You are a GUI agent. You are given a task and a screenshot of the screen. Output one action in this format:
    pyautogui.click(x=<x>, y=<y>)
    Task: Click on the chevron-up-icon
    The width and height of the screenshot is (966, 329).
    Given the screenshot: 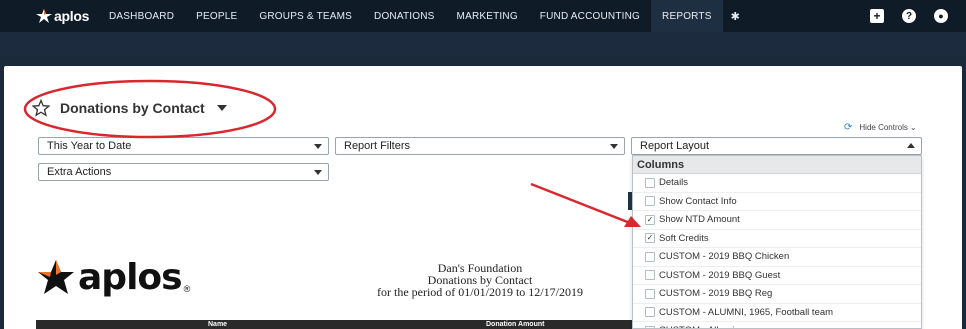 What is the action you would take?
    pyautogui.click(x=911, y=145)
    